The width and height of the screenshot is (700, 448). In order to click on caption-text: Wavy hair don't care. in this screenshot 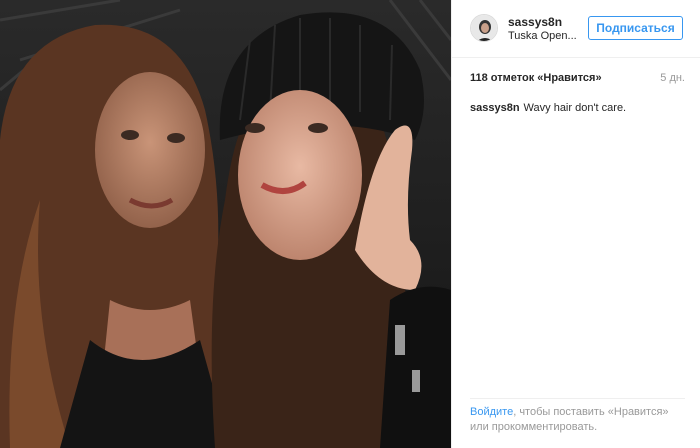, I will do `click(575, 108)`.